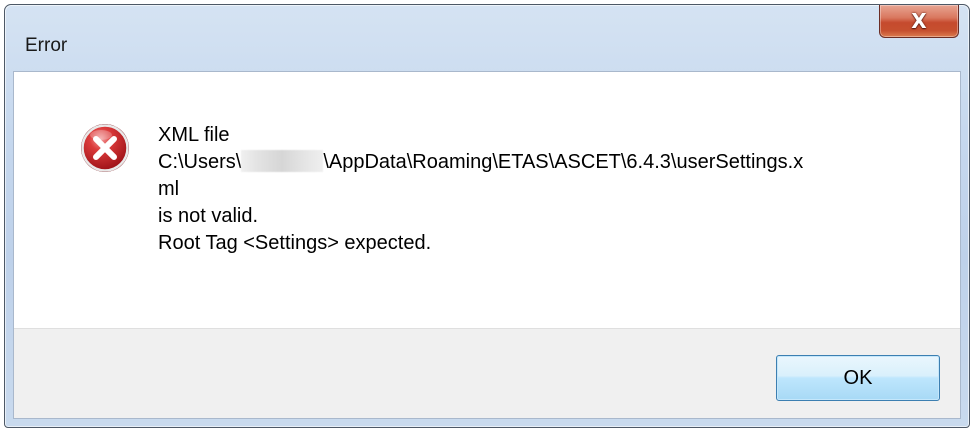  I want to click on redacted-username, so click(282, 161).